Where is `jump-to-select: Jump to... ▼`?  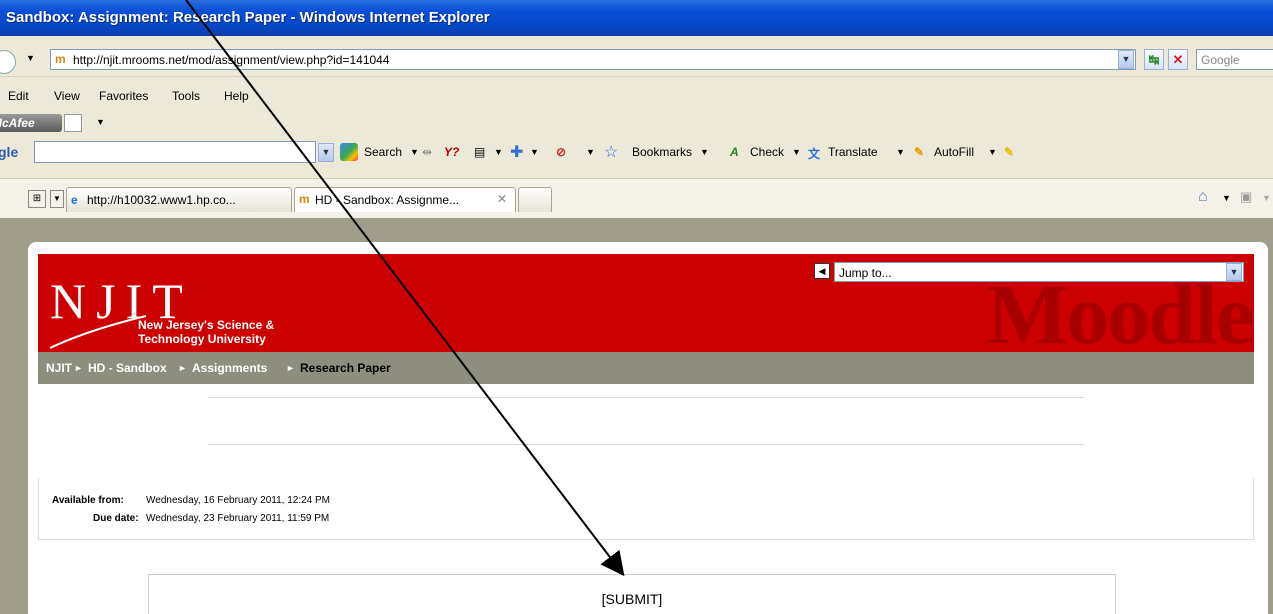 jump-to-select: Jump to... ▼ is located at coordinates (1039, 272).